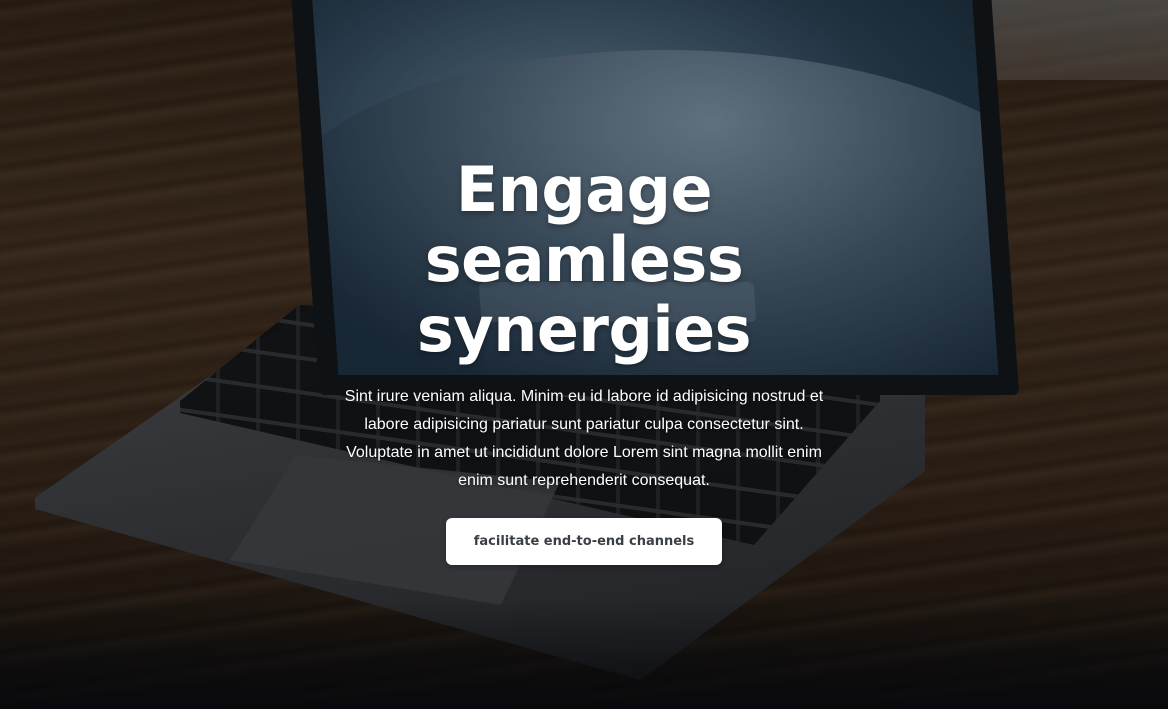 The image size is (1168, 709). Describe the element at coordinates (584, 541) in the screenshot. I see `cta-button: facilitate end-to-end channels` at that location.